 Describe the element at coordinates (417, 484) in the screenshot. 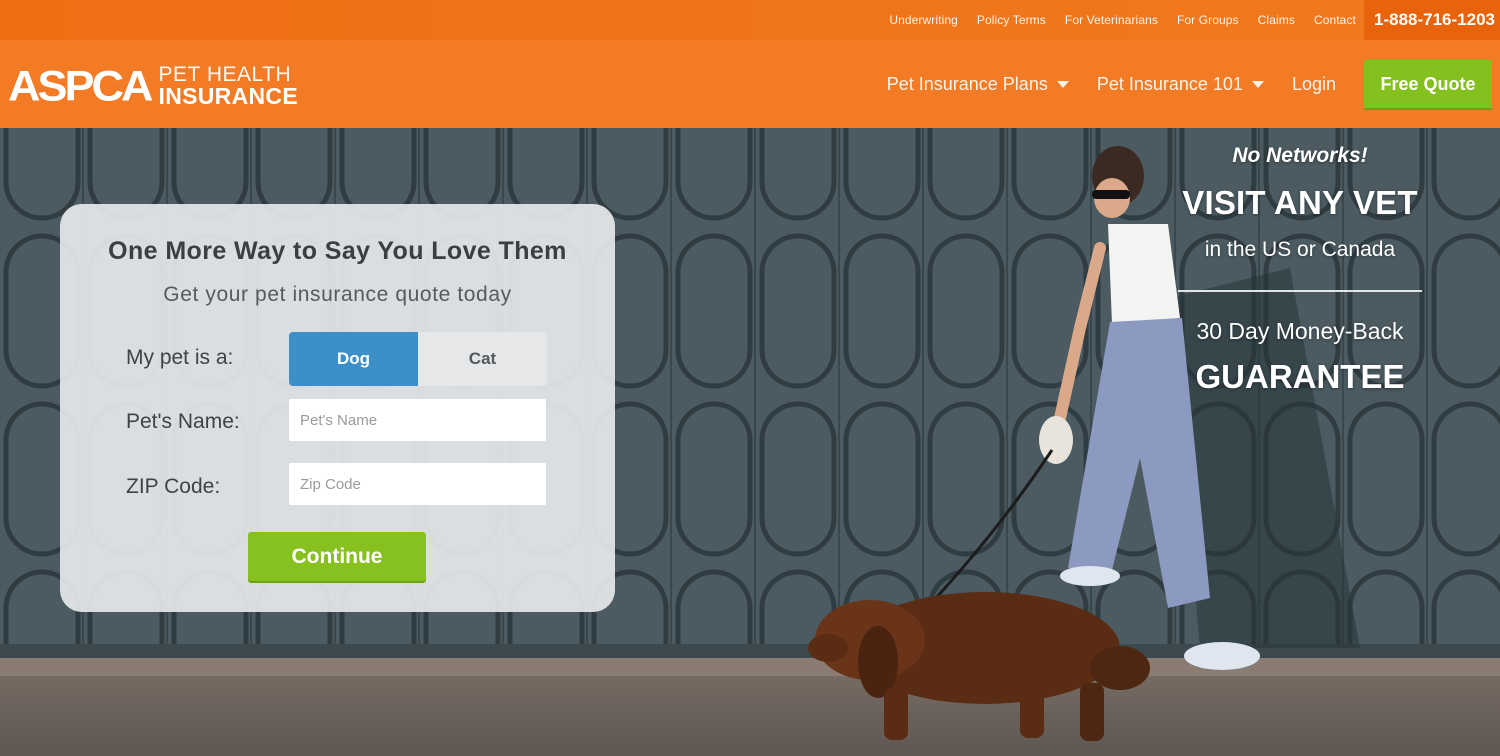

I see `zip-code-input` at that location.